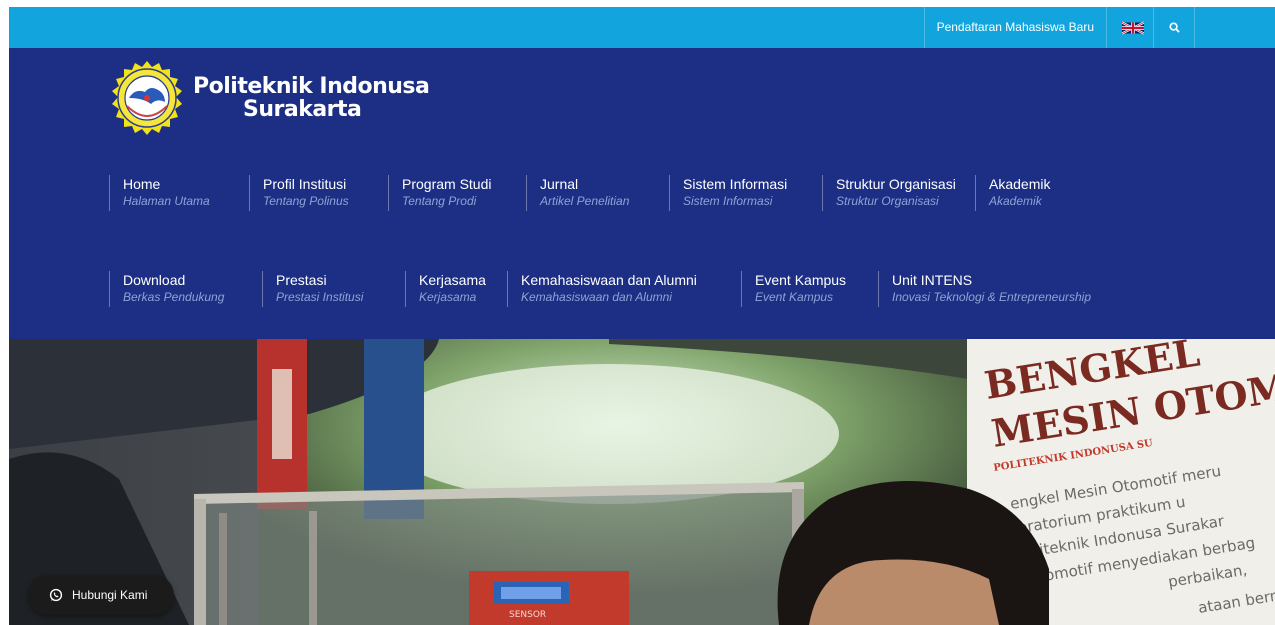 This screenshot has width=1275, height=625. What do you see at coordinates (311, 86) in the screenshot?
I see `logo-name-line1: Politeknik Indonusa` at bounding box center [311, 86].